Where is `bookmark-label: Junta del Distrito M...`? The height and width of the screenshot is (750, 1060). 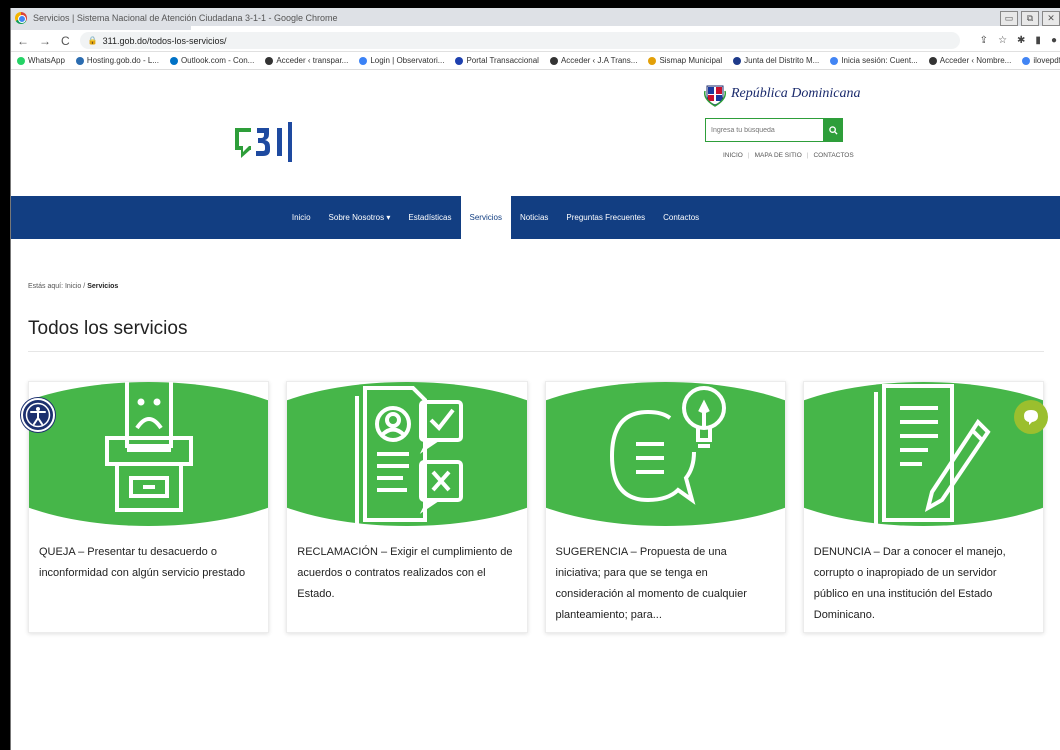 bookmark-label: Junta del Distrito M... is located at coordinates (782, 60).